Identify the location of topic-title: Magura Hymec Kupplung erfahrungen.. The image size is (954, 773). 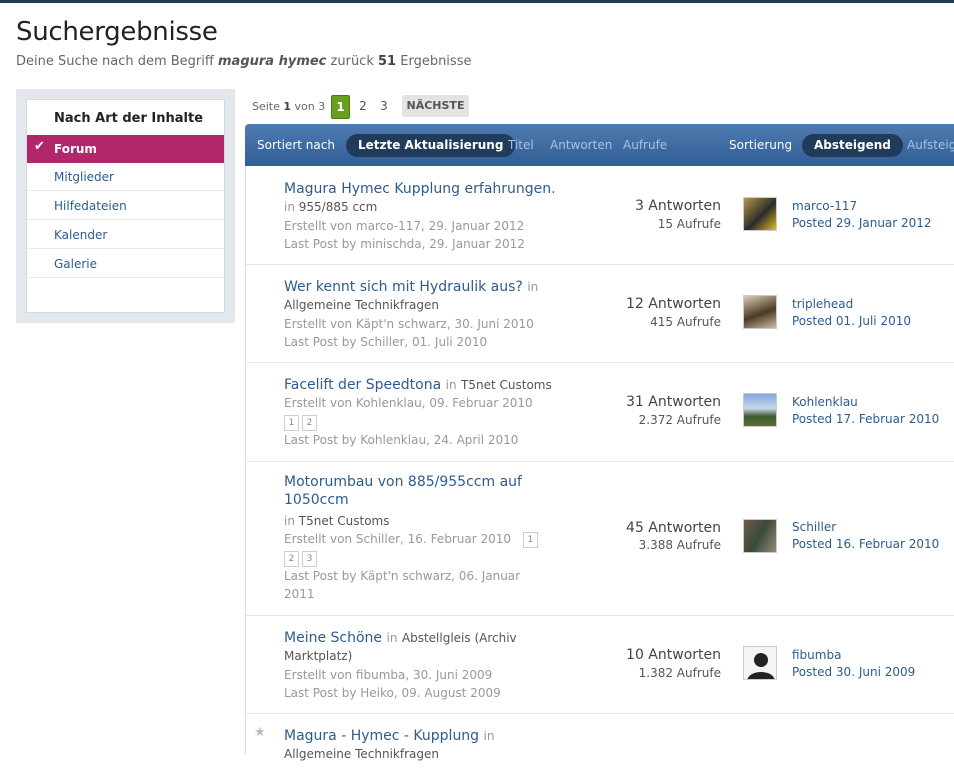
(420, 189).